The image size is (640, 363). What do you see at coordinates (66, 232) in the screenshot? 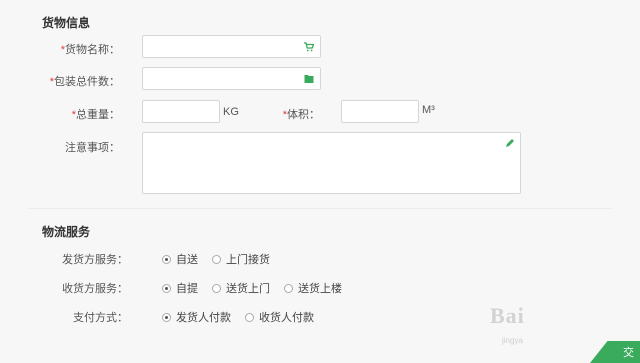
I see `logistics-section-title: 物流服务` at bounding box center [66, 232].